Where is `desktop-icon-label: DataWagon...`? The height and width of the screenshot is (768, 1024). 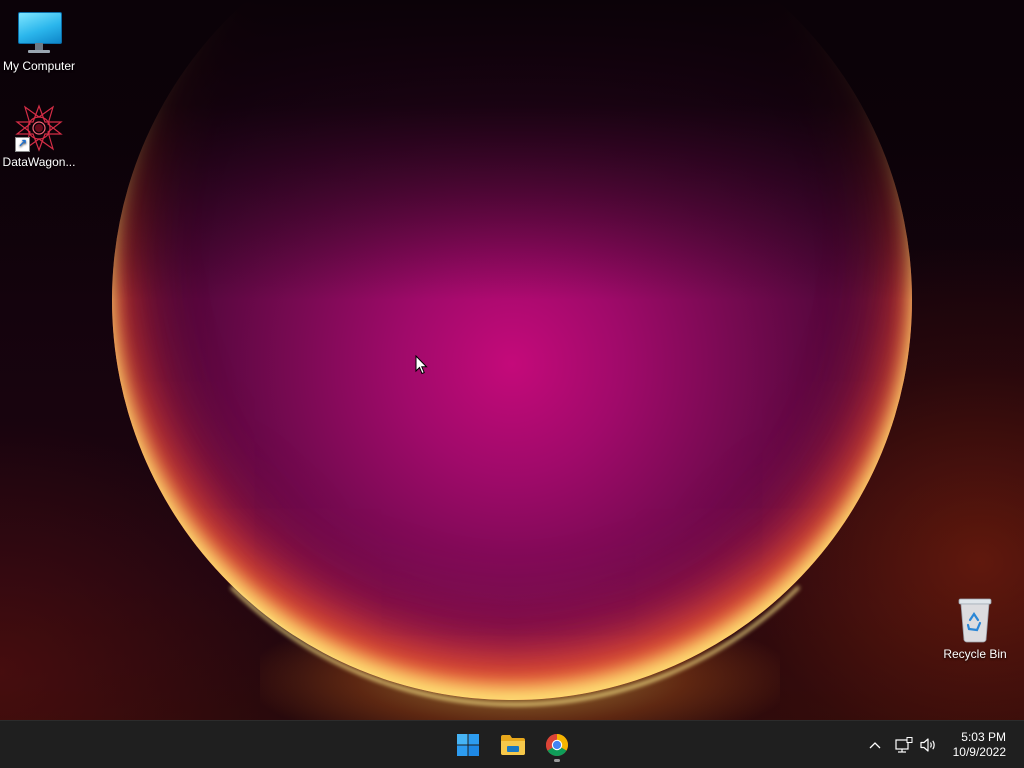 desktop-icon-label: DataWagon... is located at coordinates (39, 162).